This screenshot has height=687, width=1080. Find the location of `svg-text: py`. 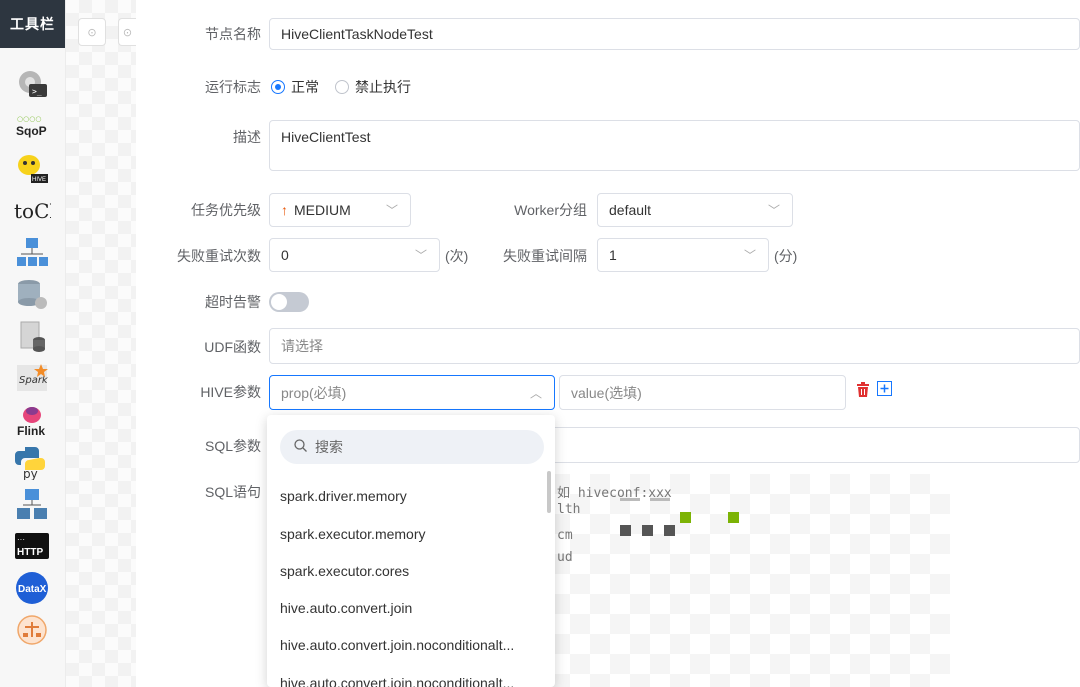

svg-text: py is located at coordinates (30, 473).